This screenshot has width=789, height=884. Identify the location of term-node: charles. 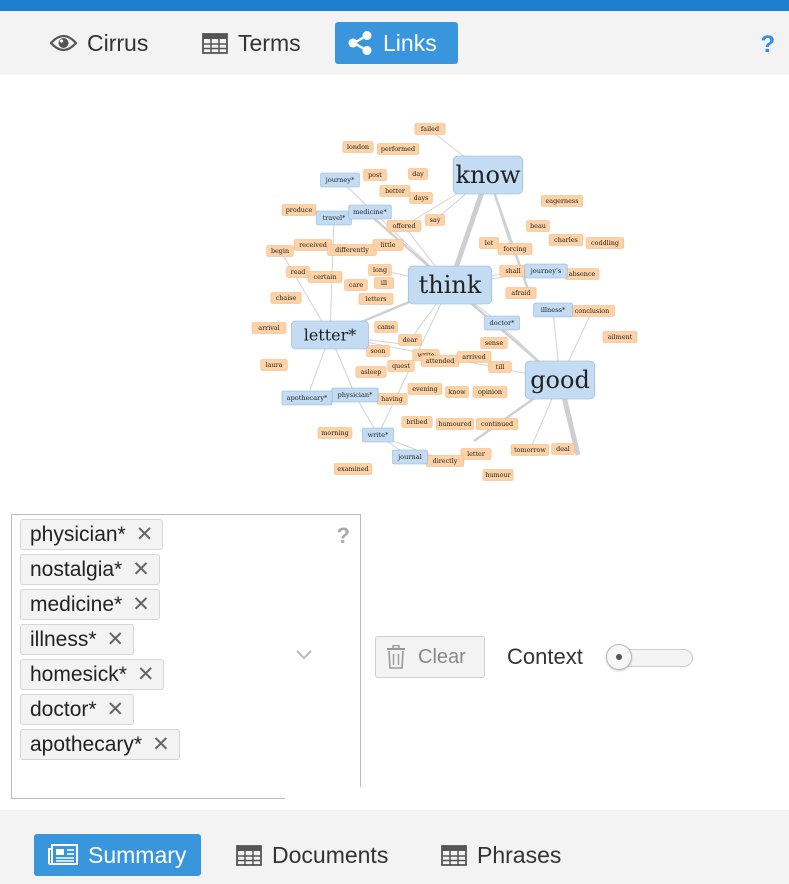
(566, 240).